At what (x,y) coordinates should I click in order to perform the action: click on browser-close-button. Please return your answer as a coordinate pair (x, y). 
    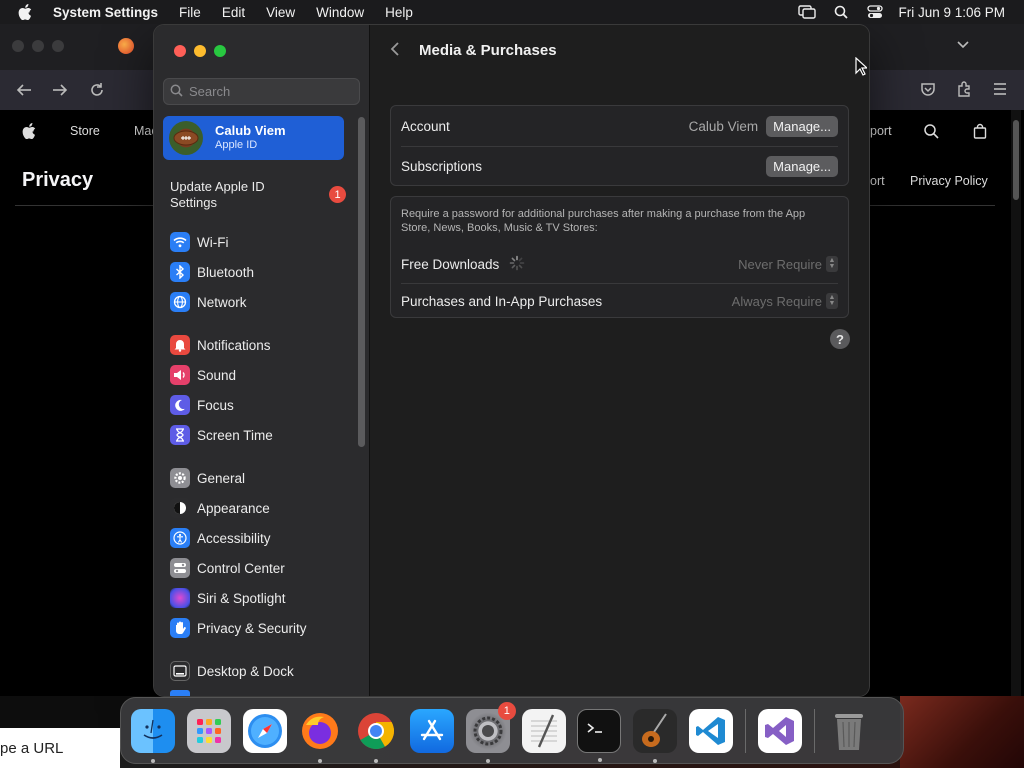
    Looking at the image, I should click on (18, 46).